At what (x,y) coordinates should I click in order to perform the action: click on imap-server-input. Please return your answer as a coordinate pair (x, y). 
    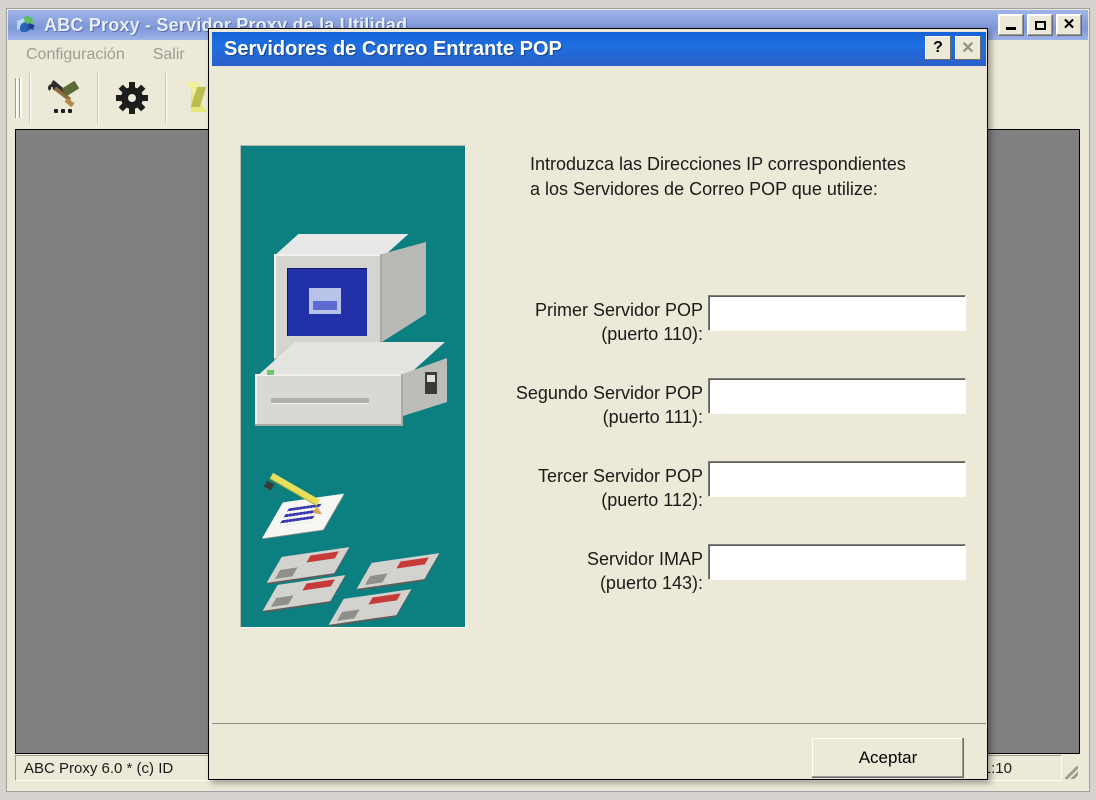
    Looking at the image, I should click on (837, 562).